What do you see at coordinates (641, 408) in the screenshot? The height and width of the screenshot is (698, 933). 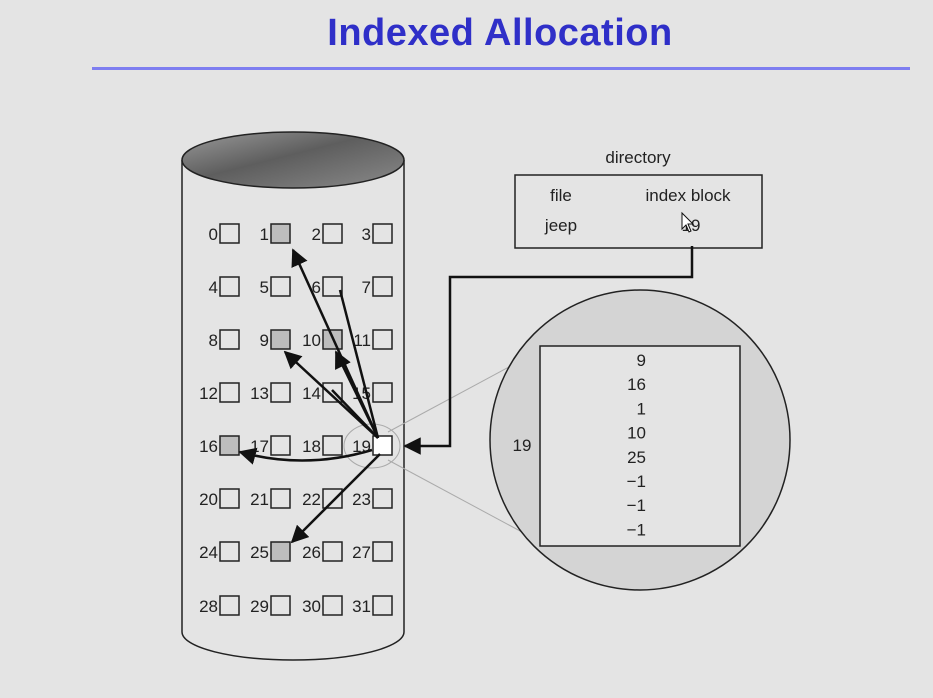 I see `index-entry-2: 1` at bounding box center [641, 408].